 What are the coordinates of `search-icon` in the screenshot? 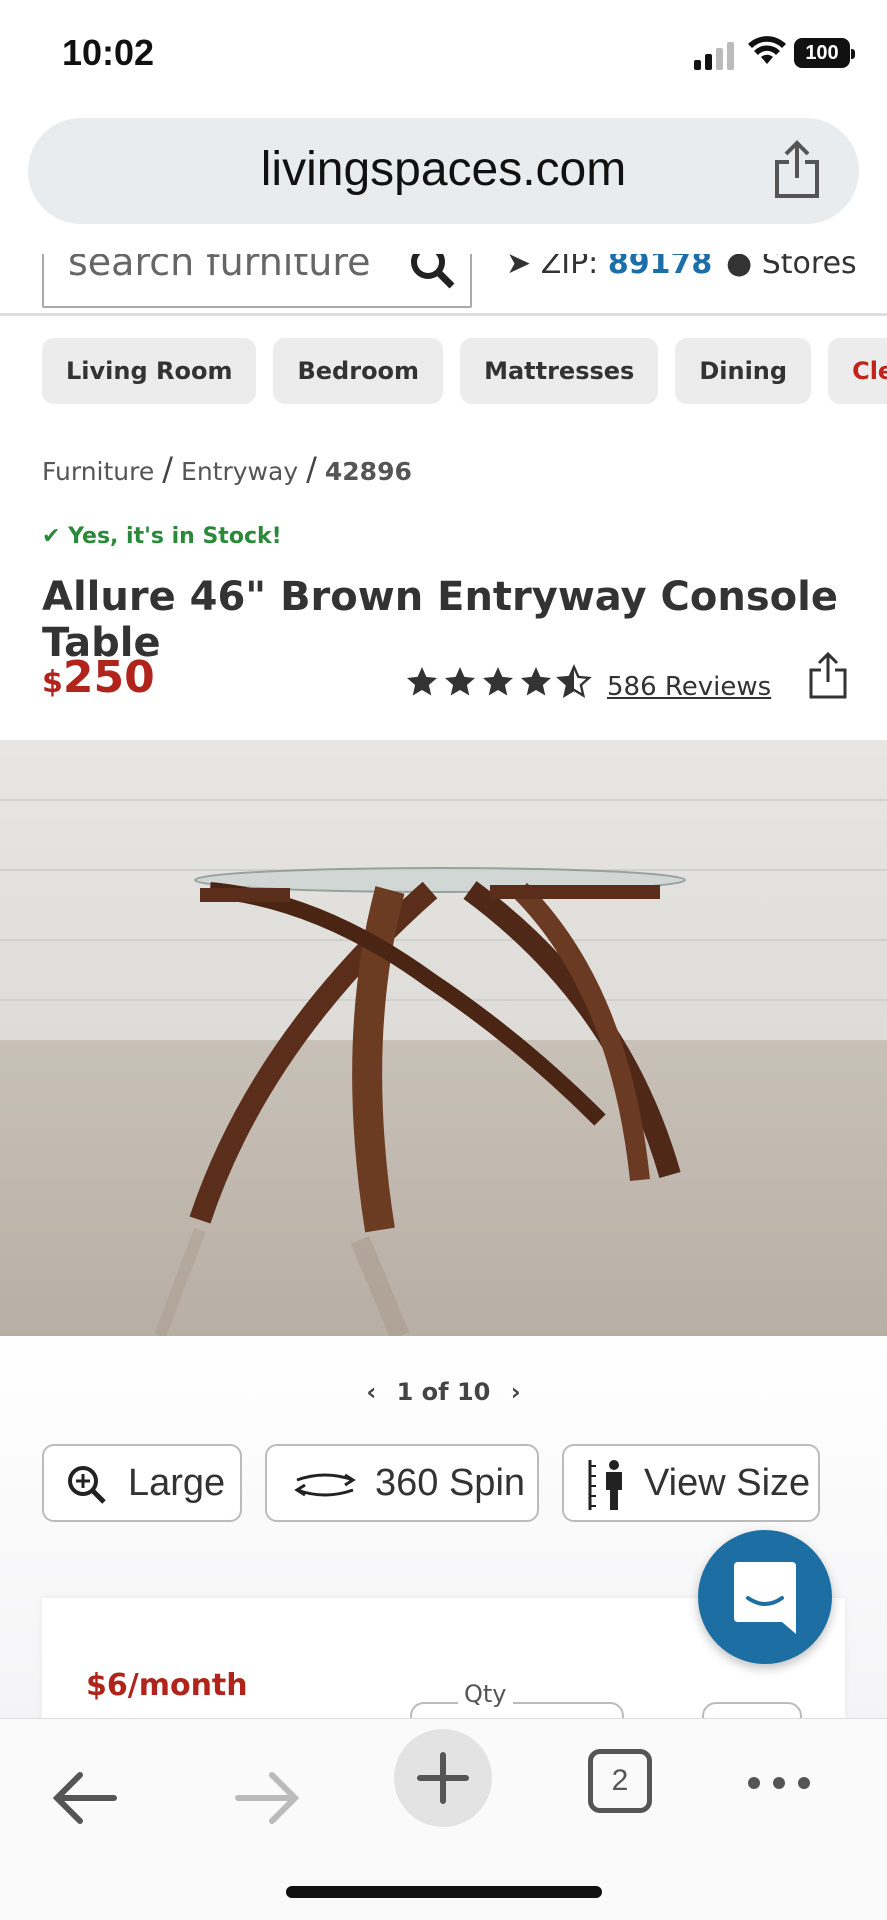 It's located at (432, 272).